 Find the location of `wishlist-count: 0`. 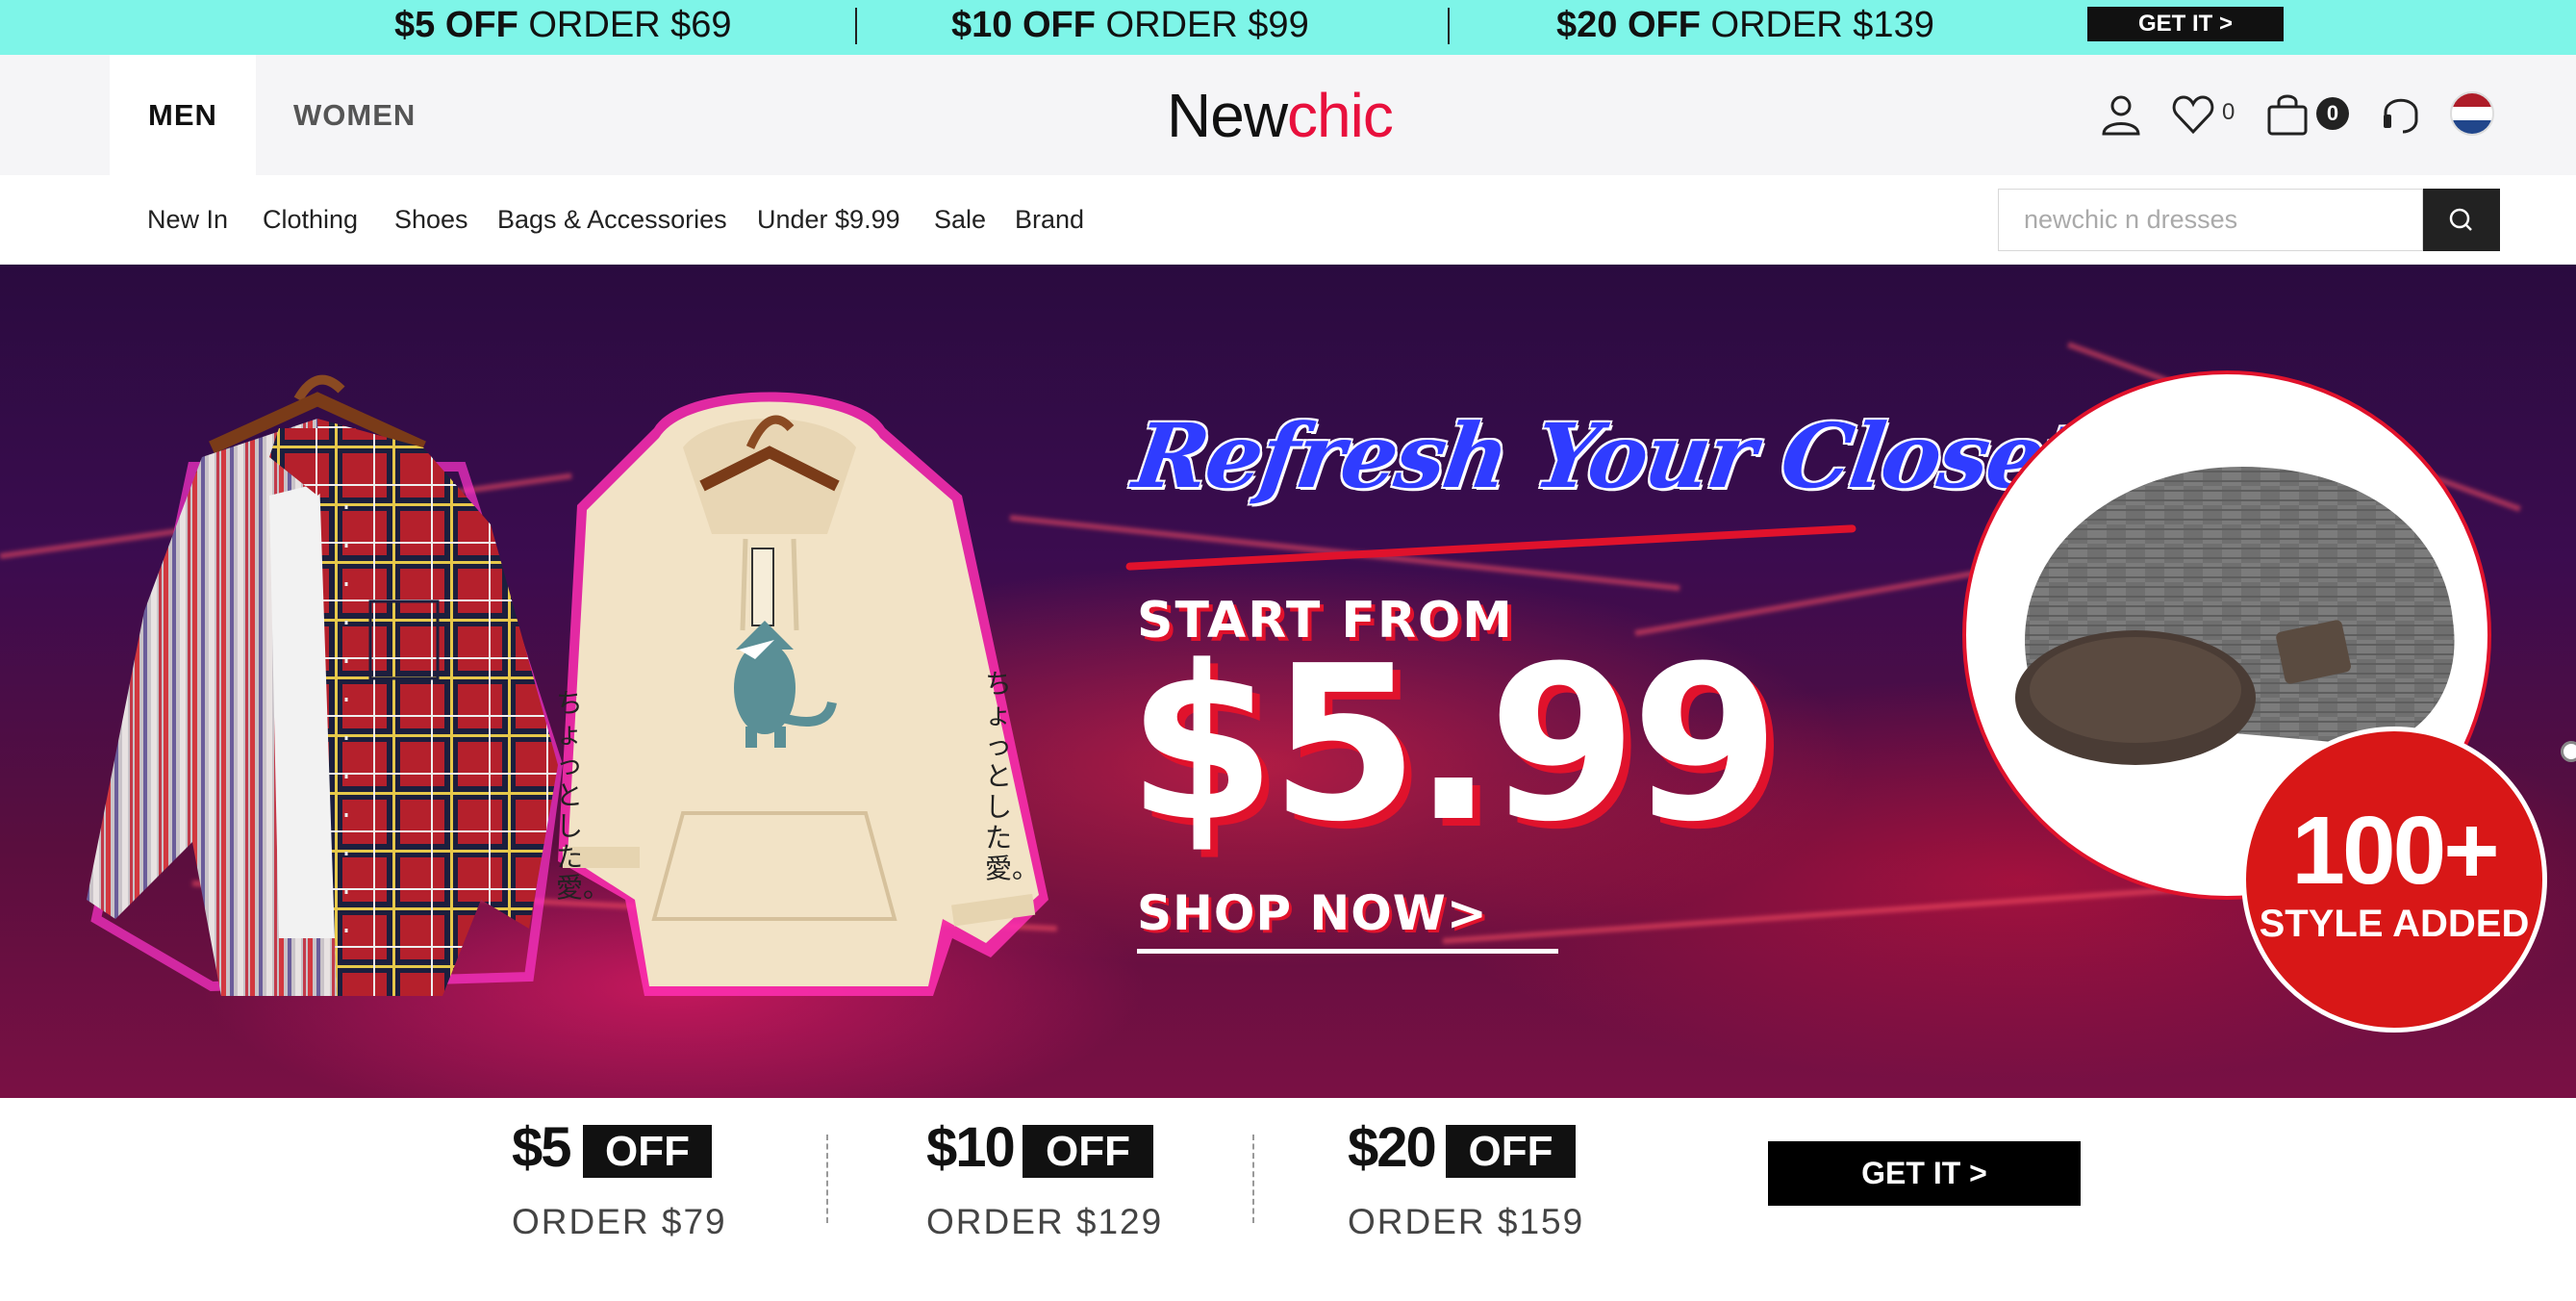

wishlist-count: 0 is located at coordinates (2229, 112).